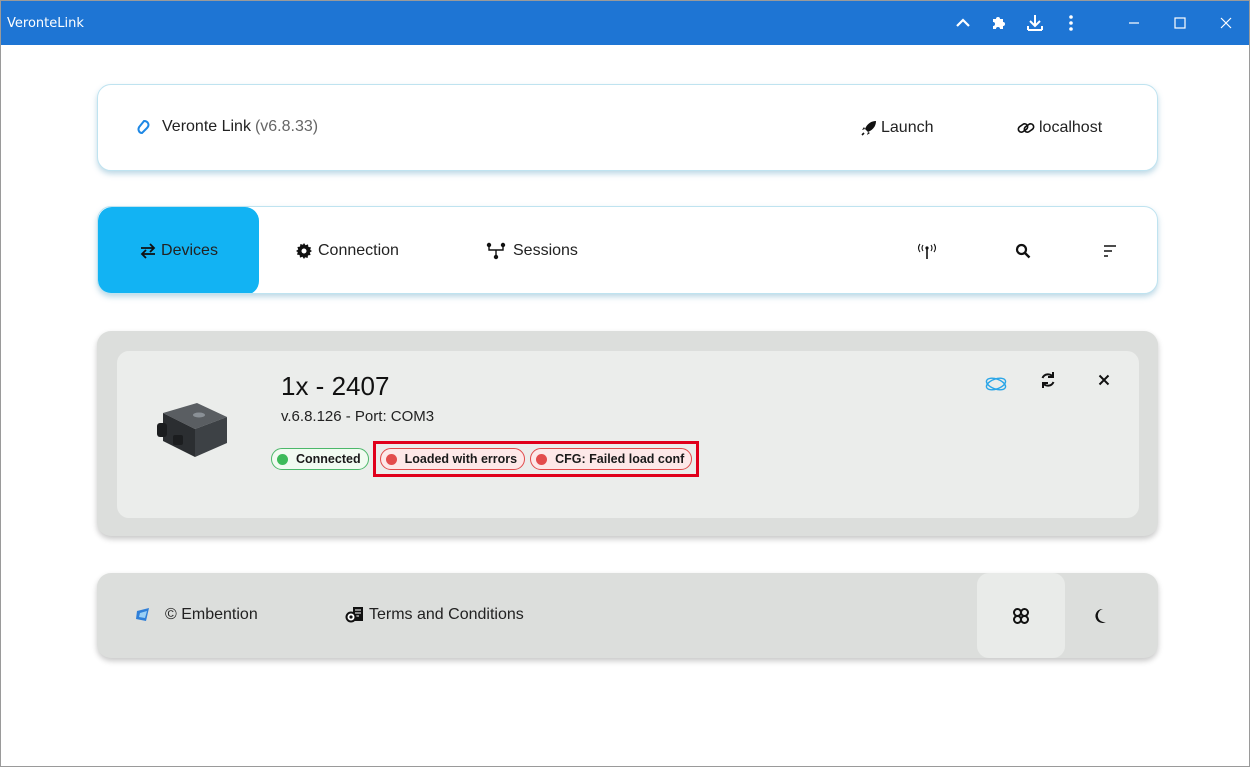 The image size is (1250, 767). I want to click on flower-icon, so click(1021, 615).